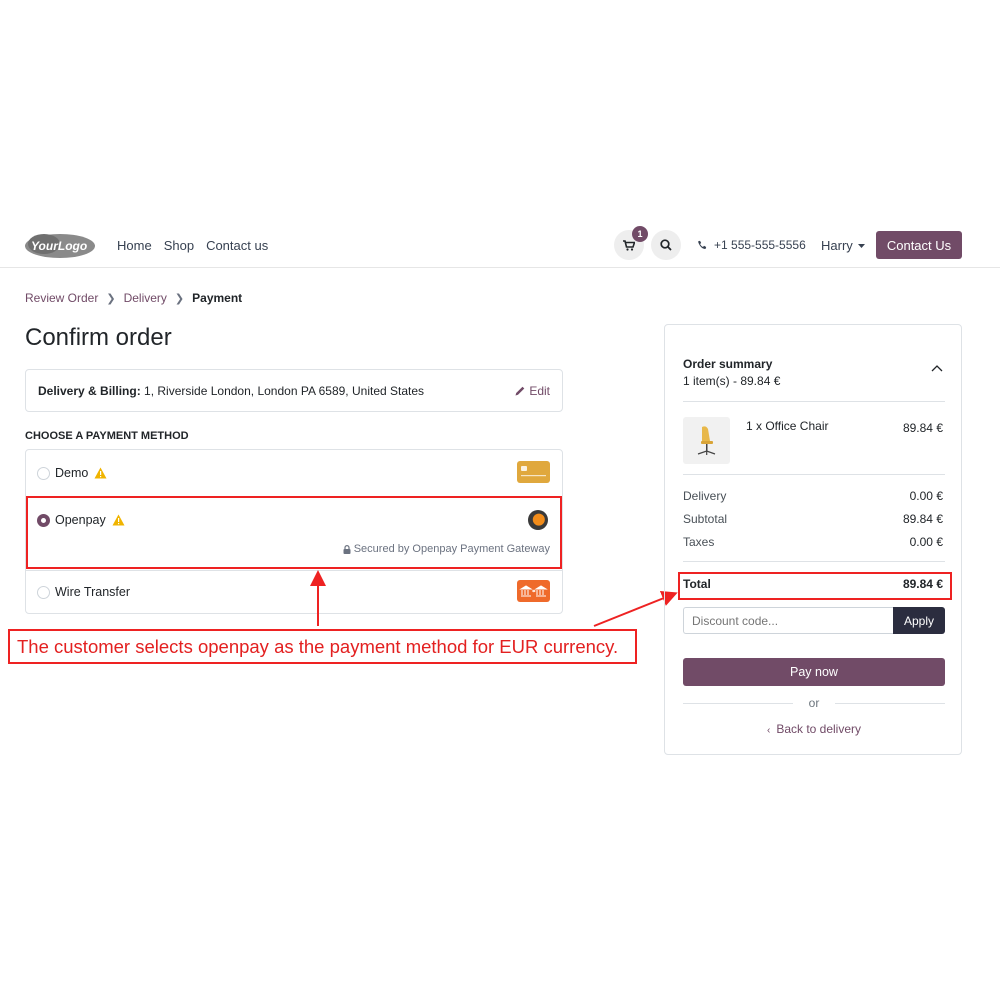 This screenshot has width=1000, height=1000. Describe the element at coordinates (819, 729) in the screenshot. I see `back-label: Back to delivery` at that location.